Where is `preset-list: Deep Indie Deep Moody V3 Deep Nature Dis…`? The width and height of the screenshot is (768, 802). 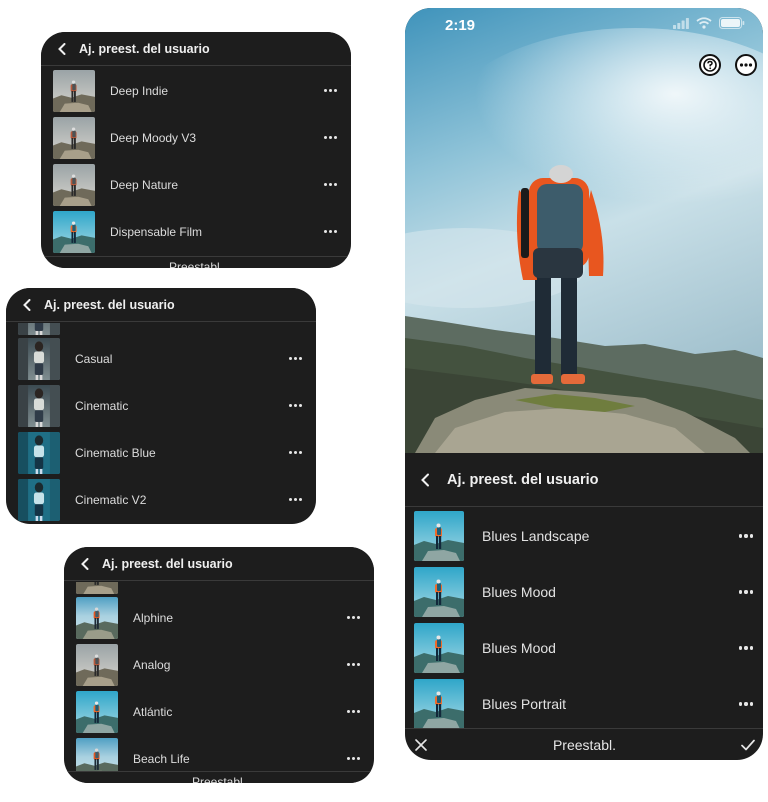
preset-list: Deep Indie Deep Moody V3 Deep Nature Dis… is located at coordinates (196, 161).